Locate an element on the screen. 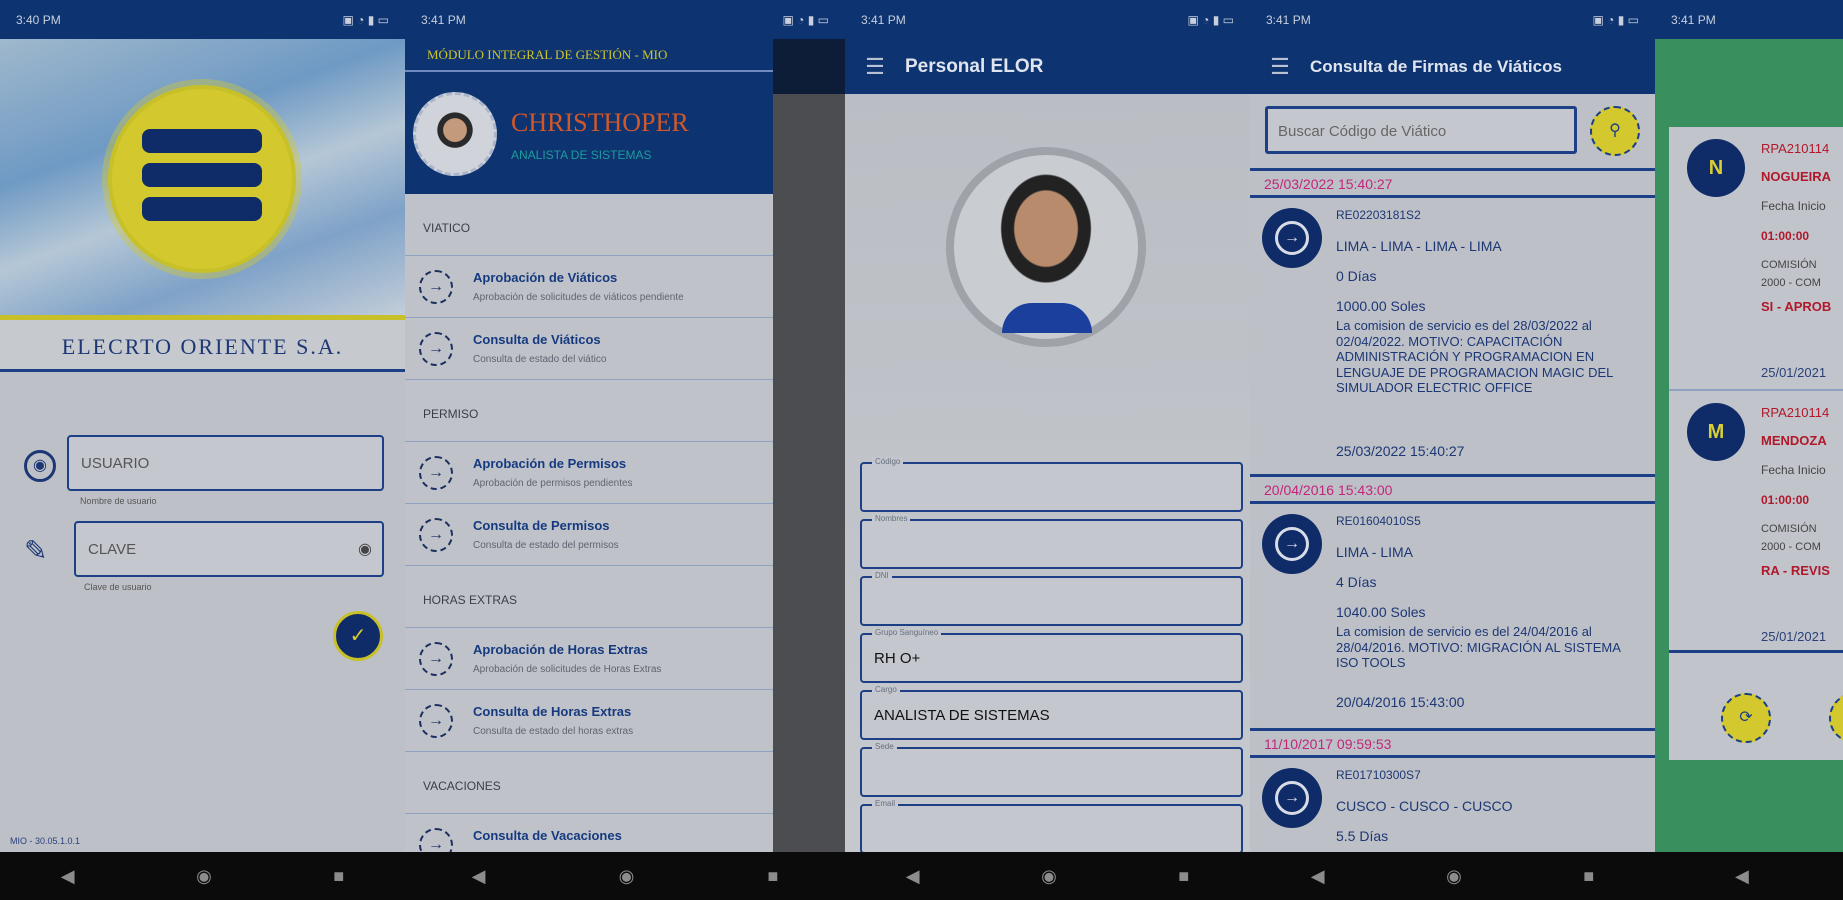  viatico-code: RE01604010S5 is located at coordinates (1378, 521).